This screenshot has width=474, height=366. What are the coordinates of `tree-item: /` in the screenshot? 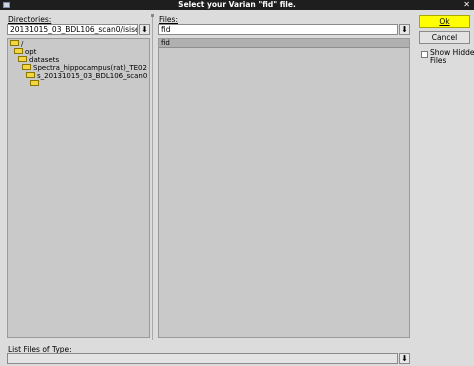 It's located at (16, 44).